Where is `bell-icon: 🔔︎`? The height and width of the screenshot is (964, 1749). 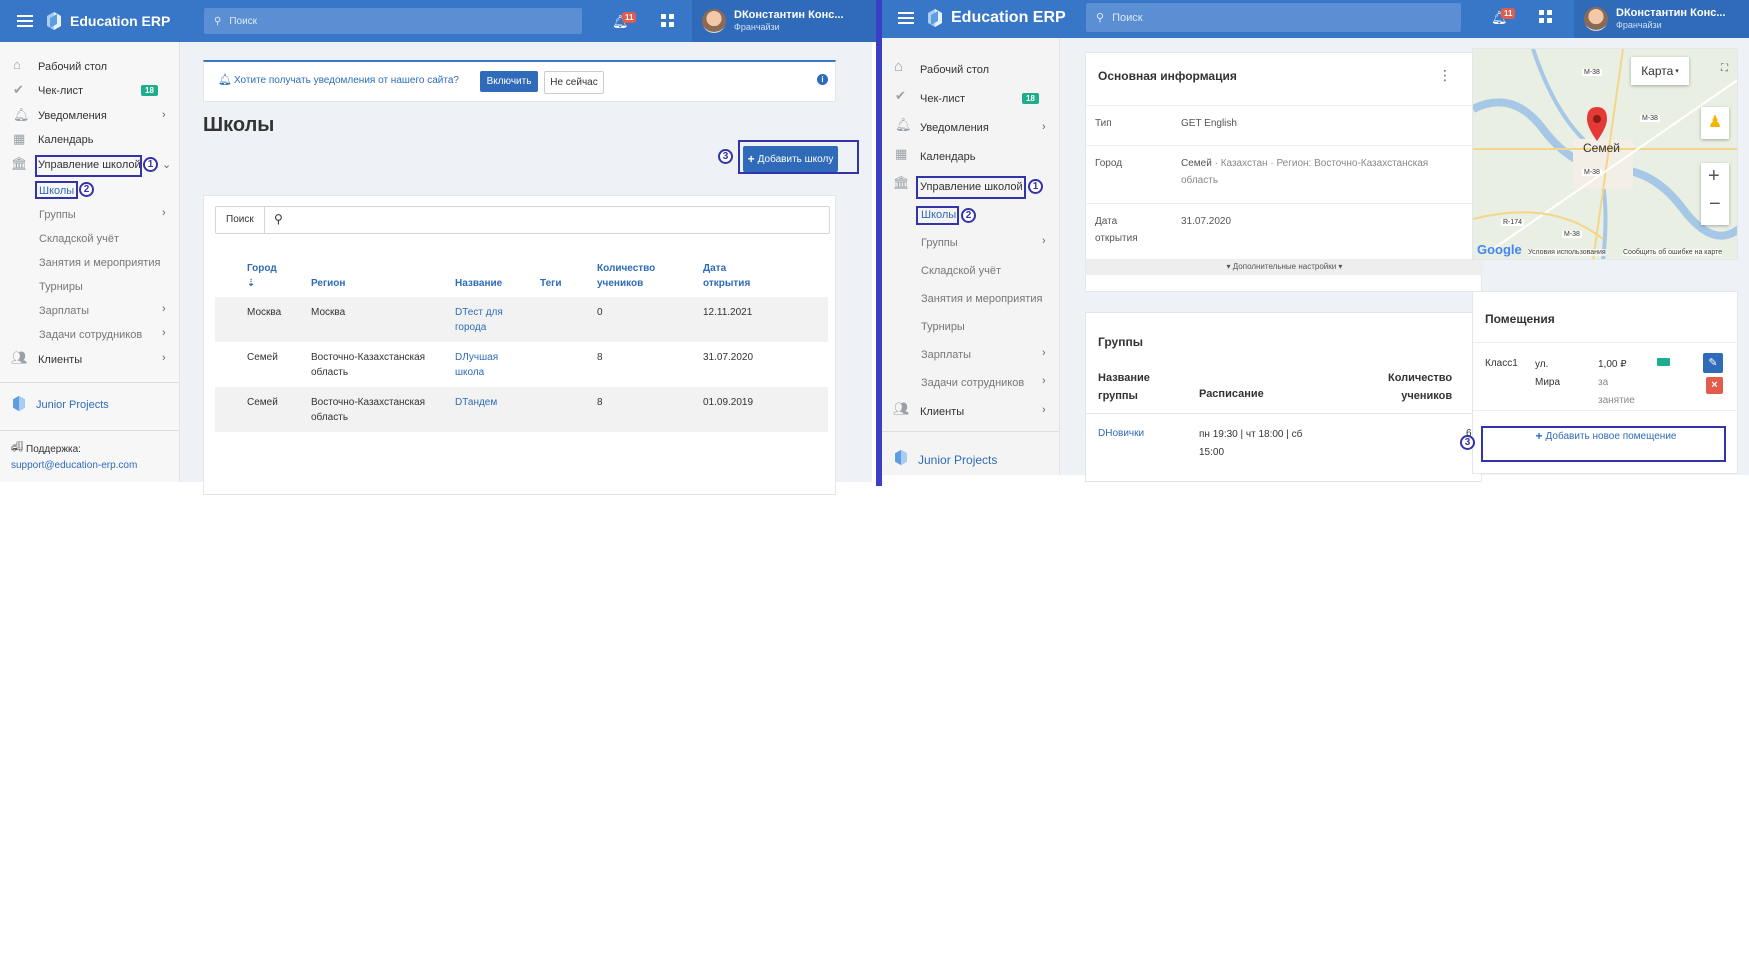
bell-icon: 🔔︎ is located at coordinates (21, 114).